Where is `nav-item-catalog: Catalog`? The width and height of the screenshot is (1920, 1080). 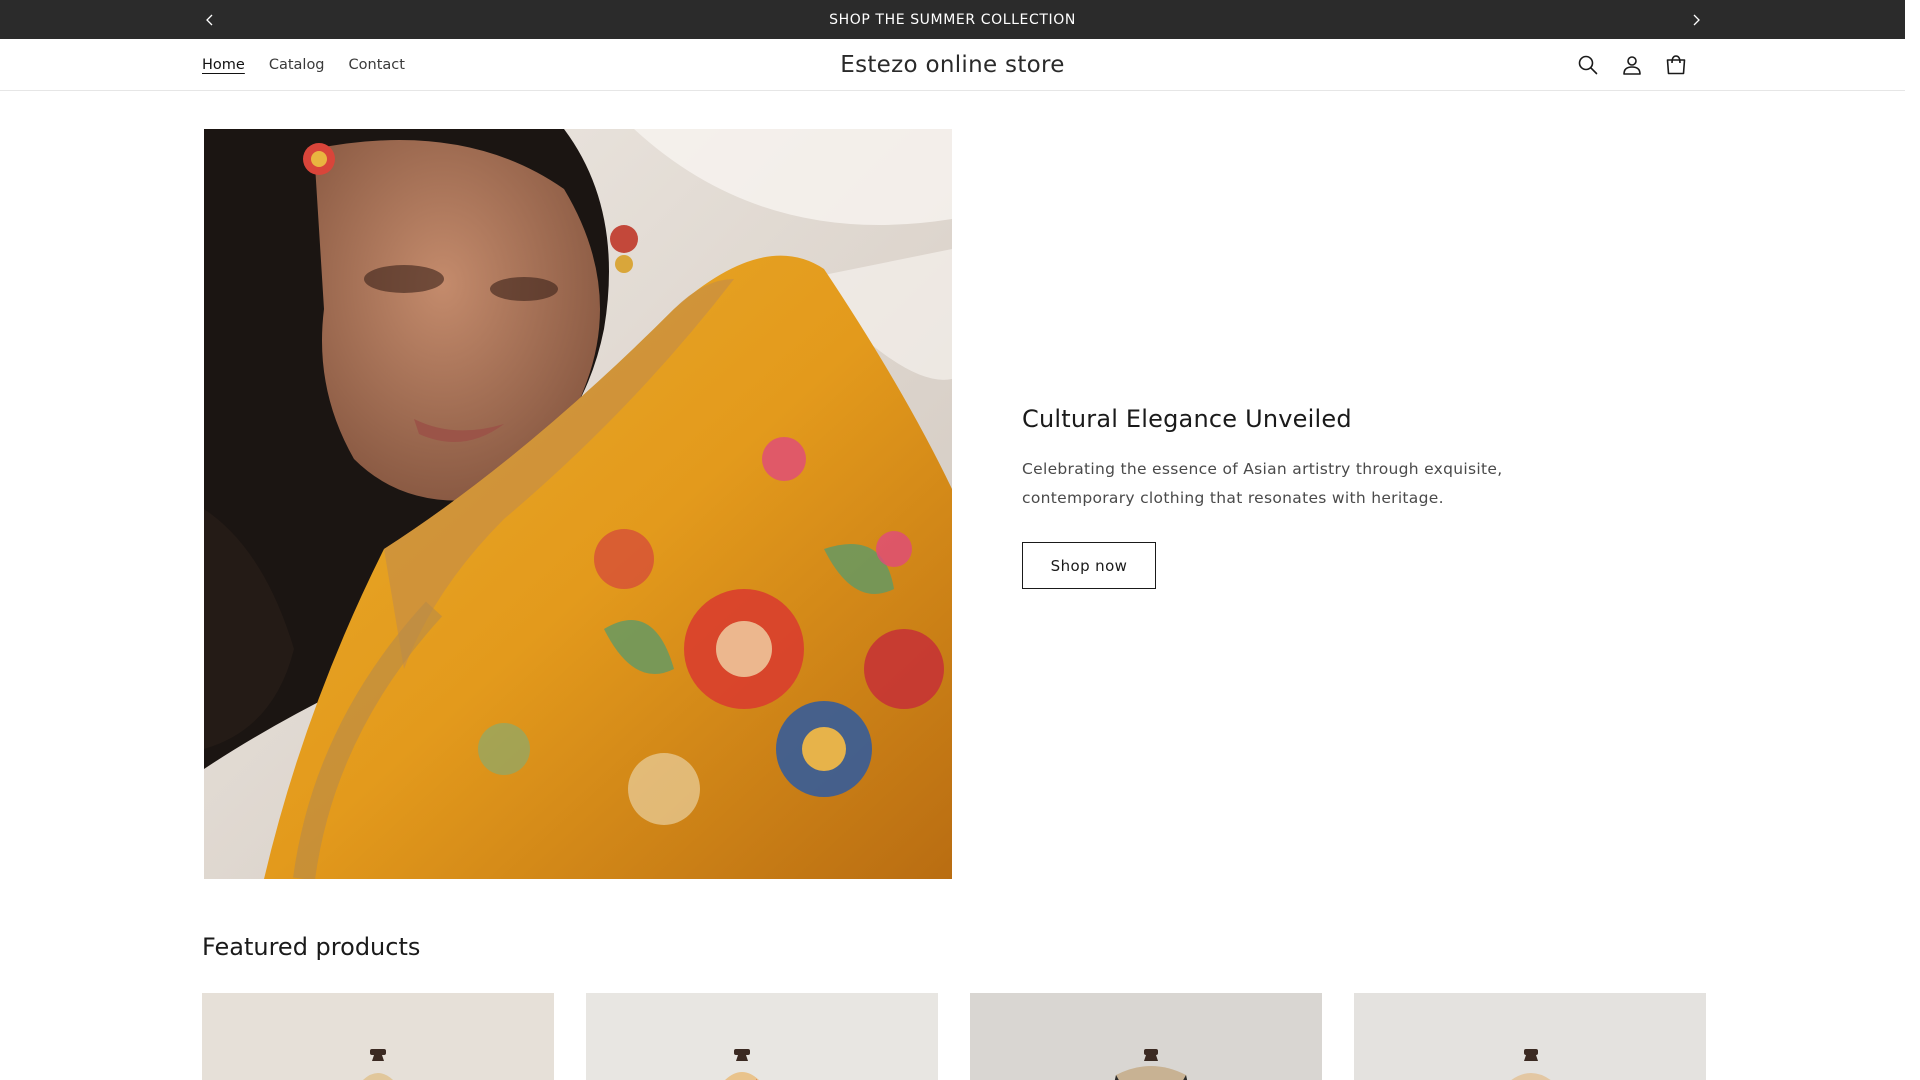 nav-item-catalog: Catalog is located at coordinates (297, 65).